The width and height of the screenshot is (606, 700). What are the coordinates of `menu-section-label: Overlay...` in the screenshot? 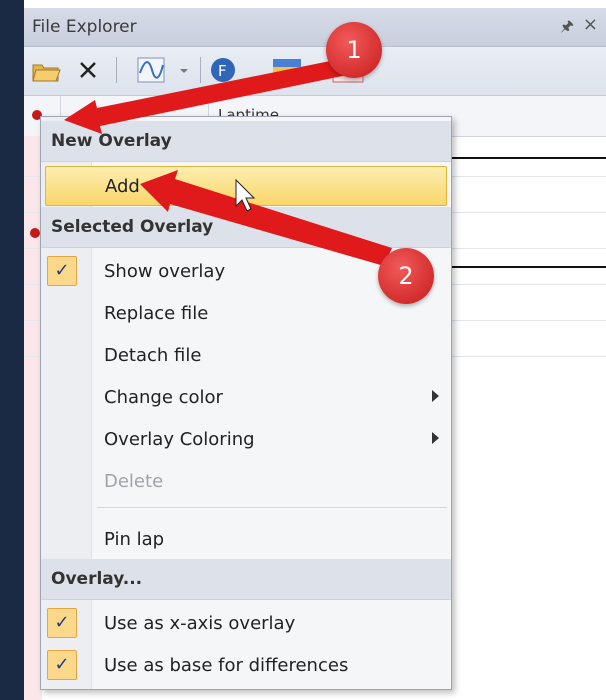 It's located at (97, 579).